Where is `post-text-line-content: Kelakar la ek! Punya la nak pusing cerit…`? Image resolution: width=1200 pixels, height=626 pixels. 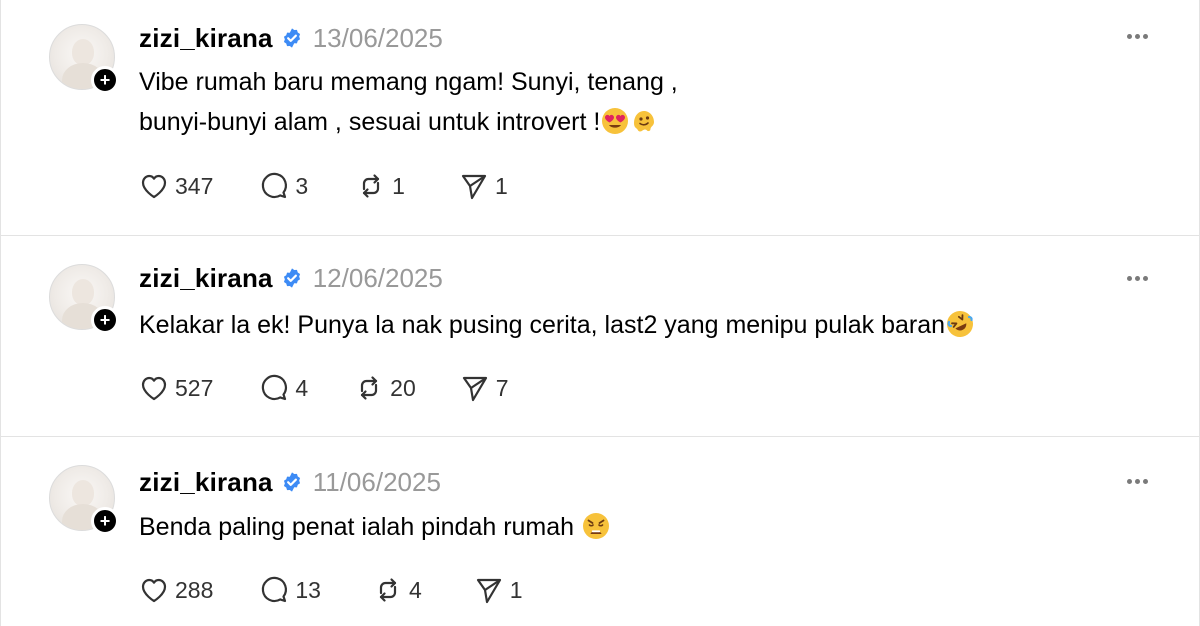
post-text-line-content: Kelakar la ek! Punya la nak pusing cerit… is located at coordinates (542, 325).